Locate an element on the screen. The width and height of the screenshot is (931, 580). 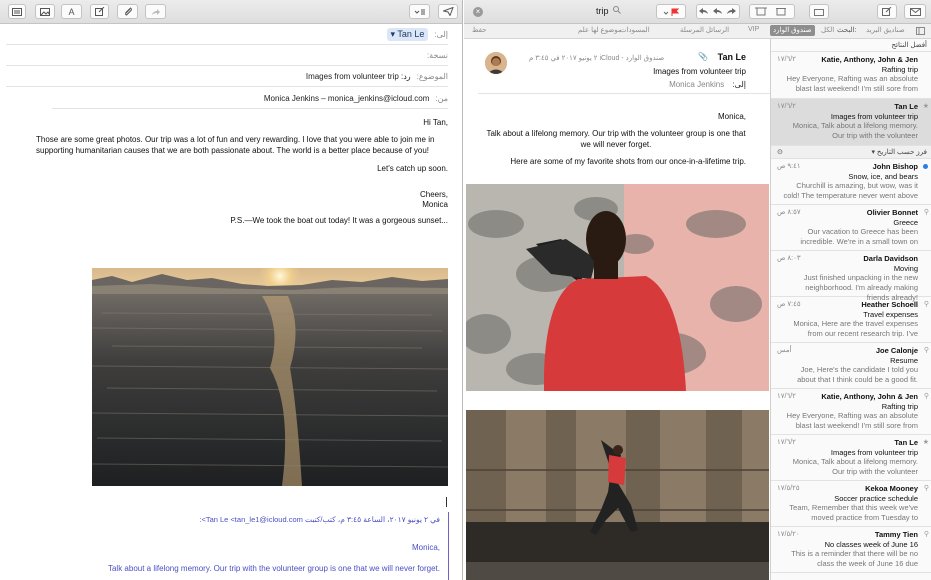
from-label: من: is located at coordinates (441, 98).